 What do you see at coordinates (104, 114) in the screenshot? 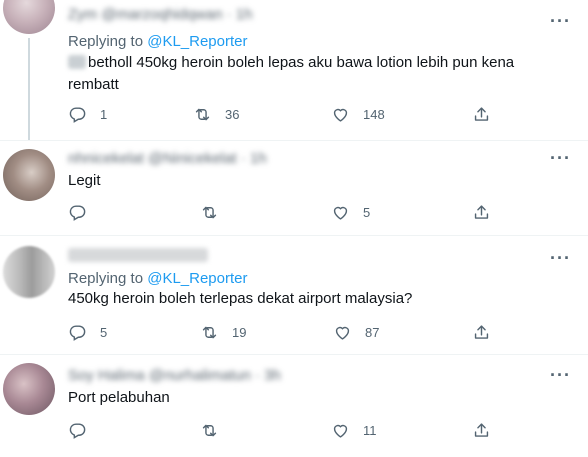
I see `reply-count: 1` at bounding box center [104, 114].